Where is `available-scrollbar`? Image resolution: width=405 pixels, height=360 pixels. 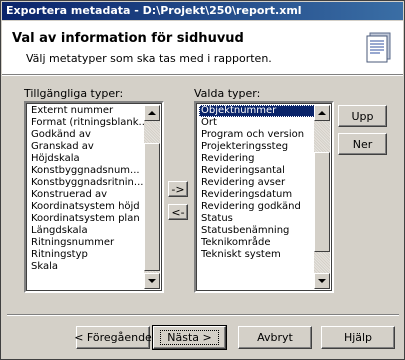 available-scrollbar is located at coordinates (152, 197).